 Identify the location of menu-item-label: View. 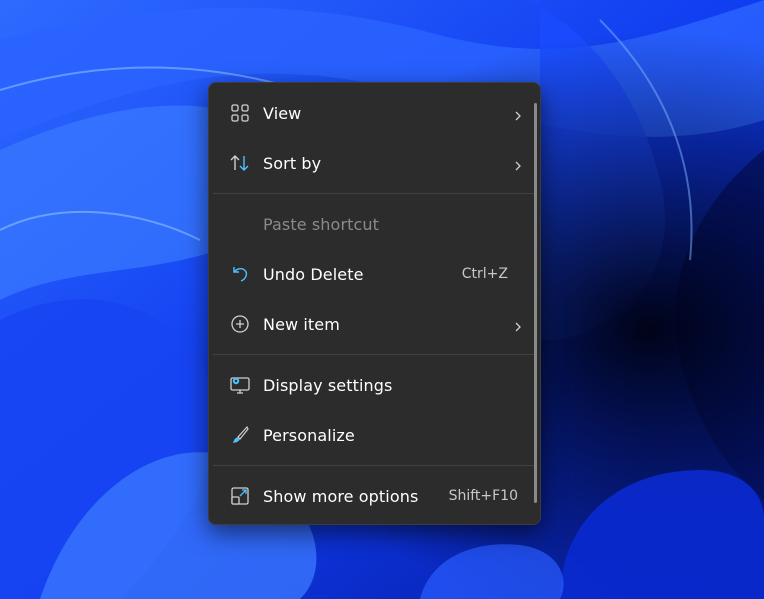
(282, 113).